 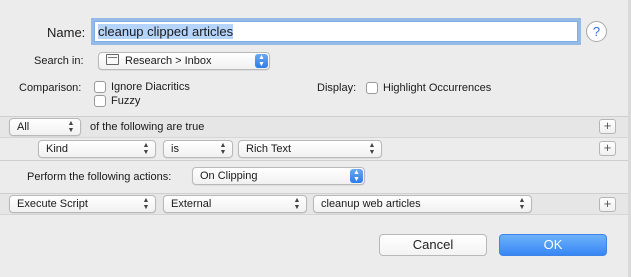 I want to click on condition-field-popup: Kind ▲ ▼, so click(x=97, y=149).